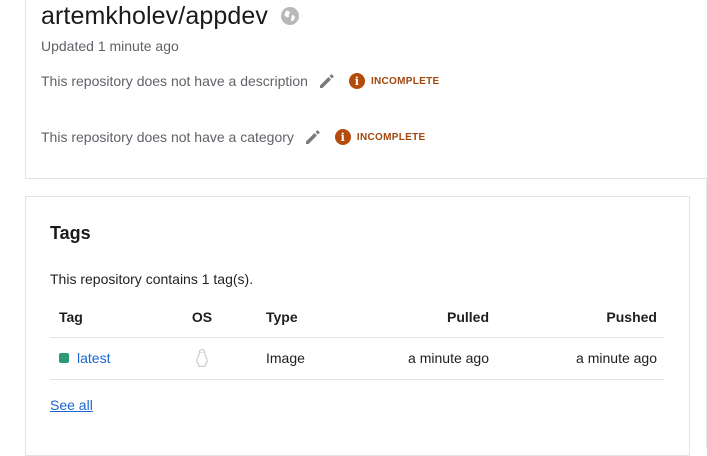 Image resolution: width=707 pixels, height=456 pixels. I want to click on type-cell: Image, so click(285, 358).